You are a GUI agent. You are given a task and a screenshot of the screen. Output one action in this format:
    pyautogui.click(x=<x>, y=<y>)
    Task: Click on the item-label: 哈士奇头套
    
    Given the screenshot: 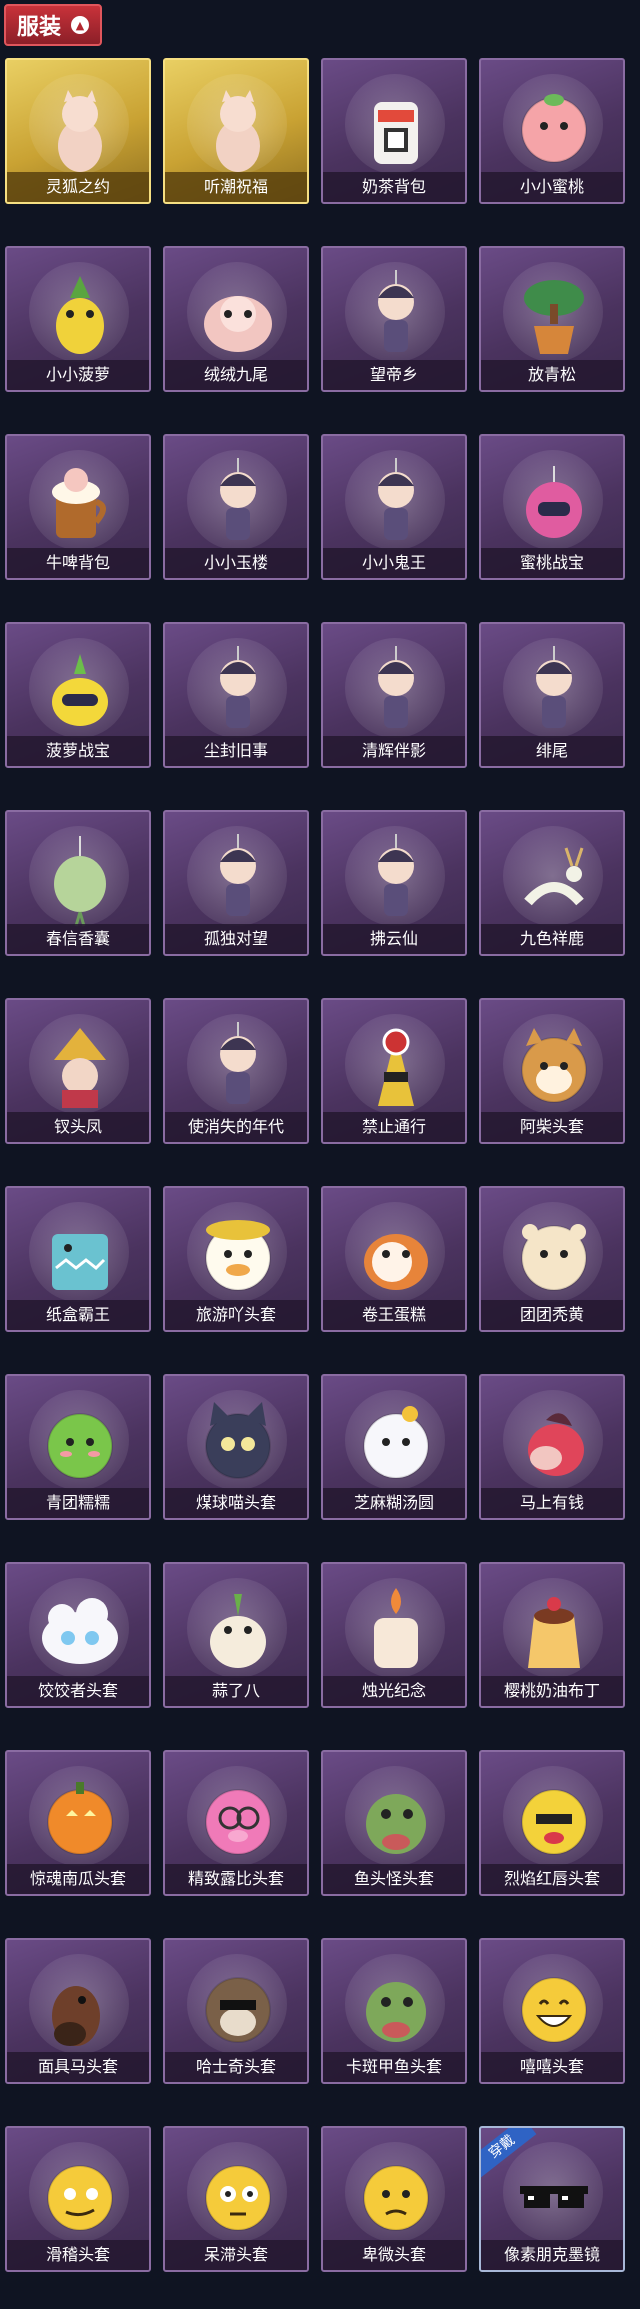 What is the action you would take?
    pyautogui.click(x=236, y=2067)
    